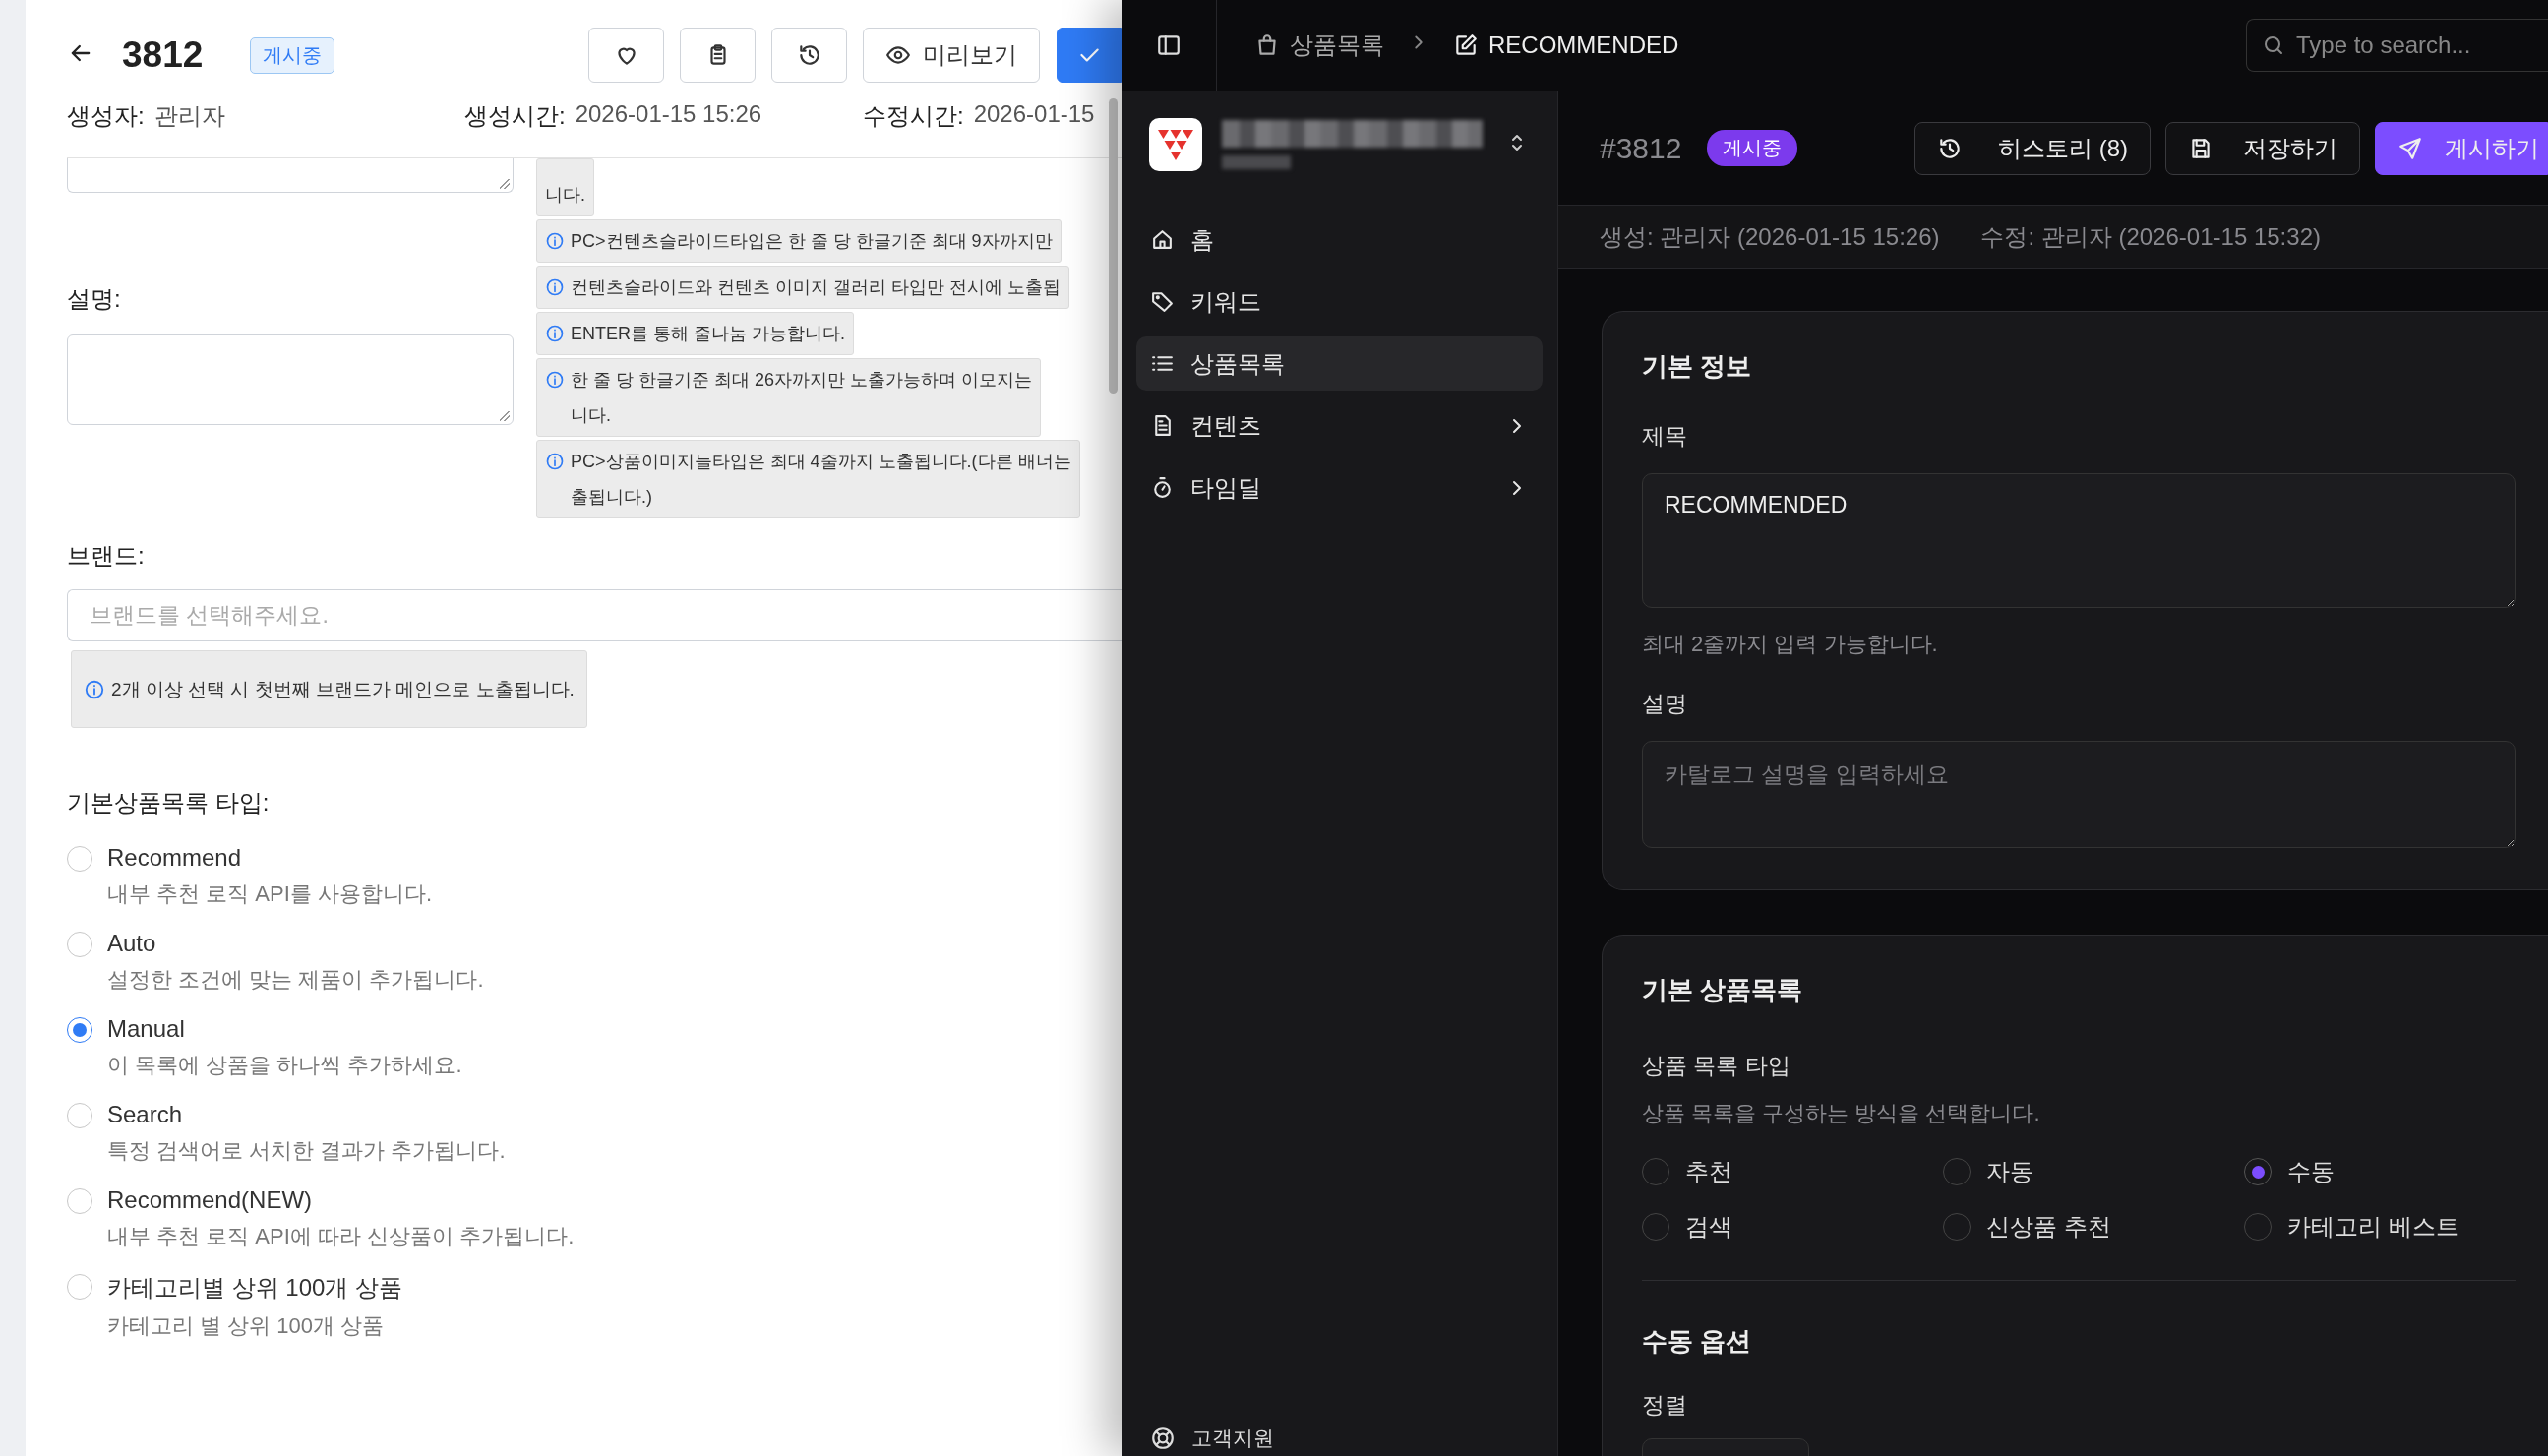  I want to click on tag-icon, so click(1162, 301).